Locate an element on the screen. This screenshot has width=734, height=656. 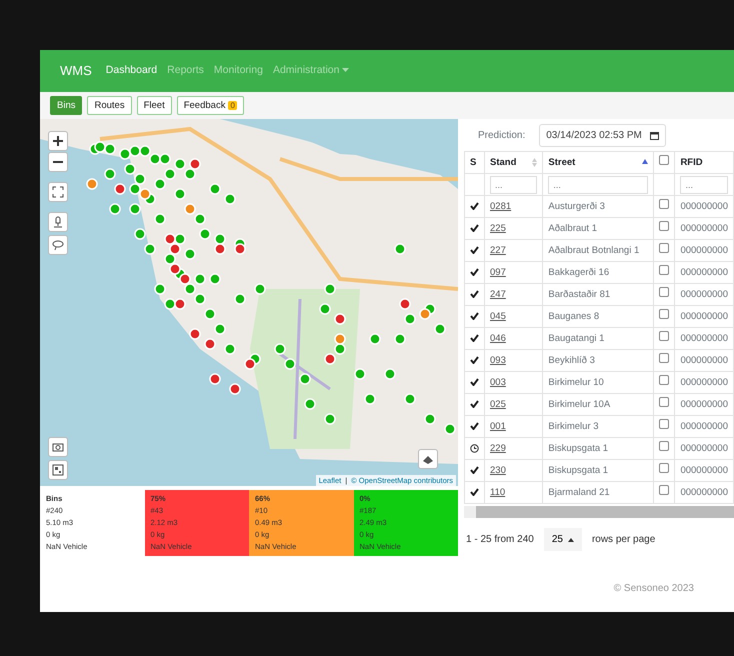
table-cell: Birkimelur 3 is located at coordinates (598, 427).